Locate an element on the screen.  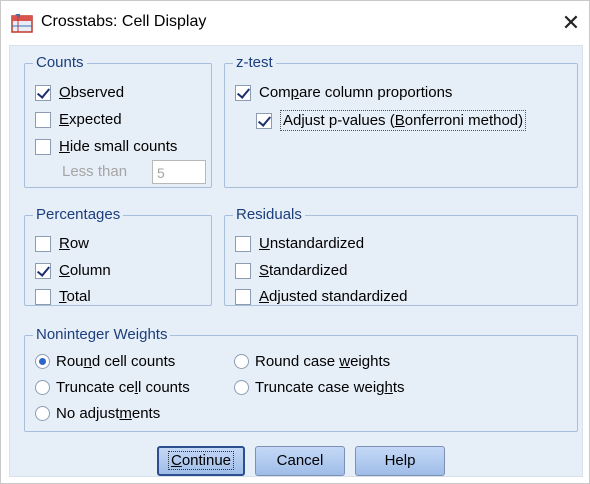
truncate-case-weights-label: Truncate case weights is located at coordinates (330, 387).